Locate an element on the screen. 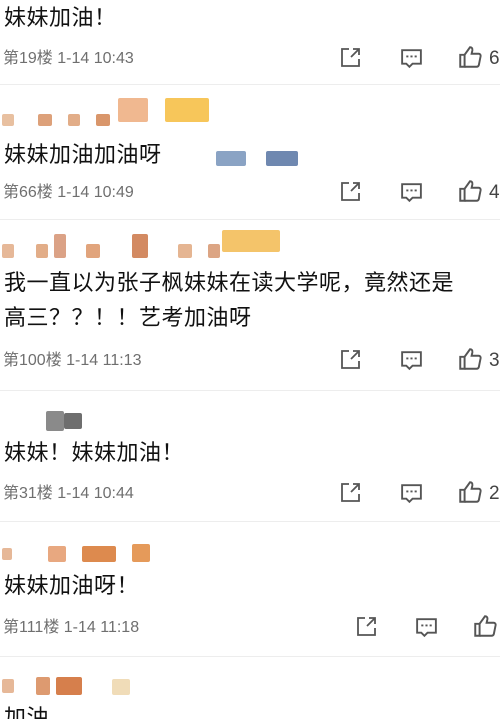  comment-meta: 第19楼 1-14 10:43 is located at coordinates (68, 59).